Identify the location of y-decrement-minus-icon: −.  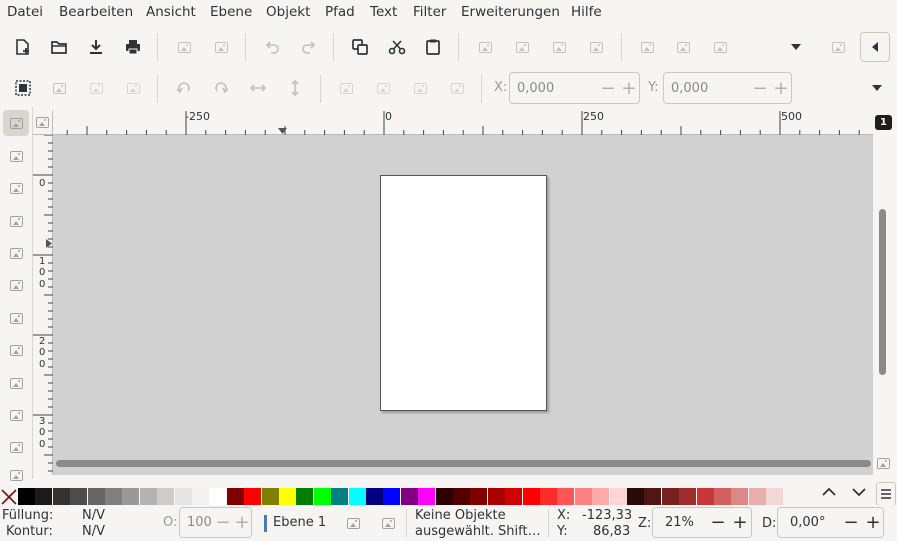
(760, 88).